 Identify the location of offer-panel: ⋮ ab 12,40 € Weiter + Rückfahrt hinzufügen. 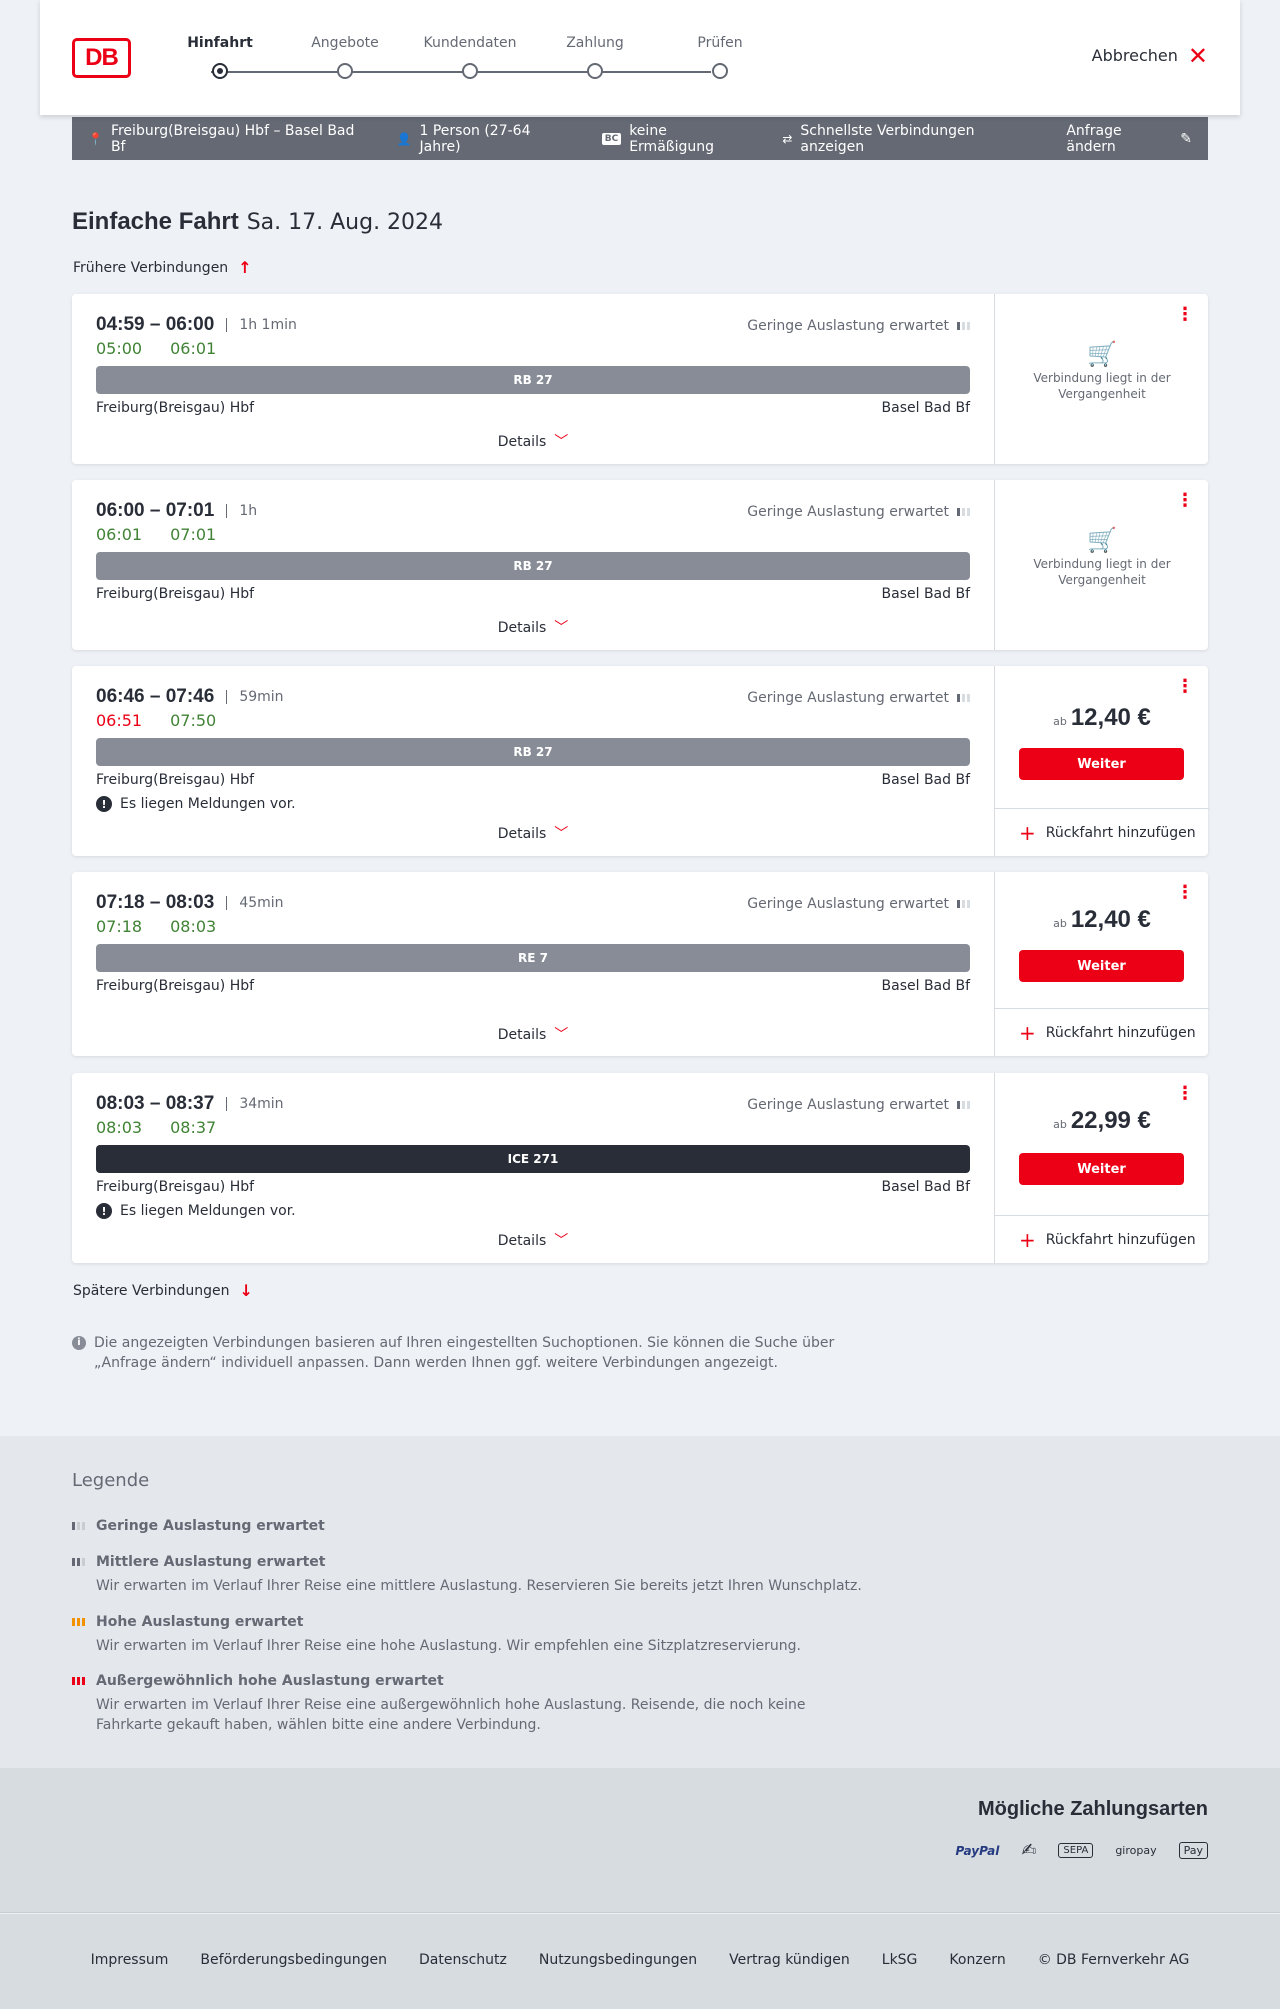
(1101, 761).